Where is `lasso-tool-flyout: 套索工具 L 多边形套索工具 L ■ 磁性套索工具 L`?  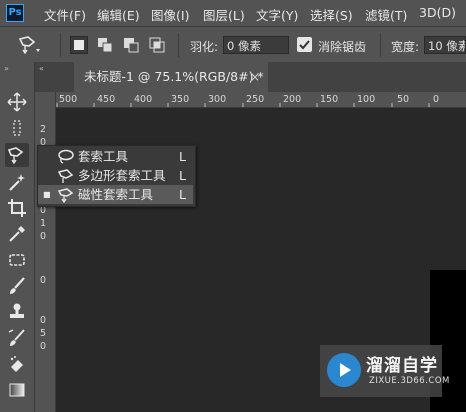 lasso-tool-flyout: 套索工具 L 多边形套索工具 L ■ 磁性套索工具 L is located at coordinates (116, 176).